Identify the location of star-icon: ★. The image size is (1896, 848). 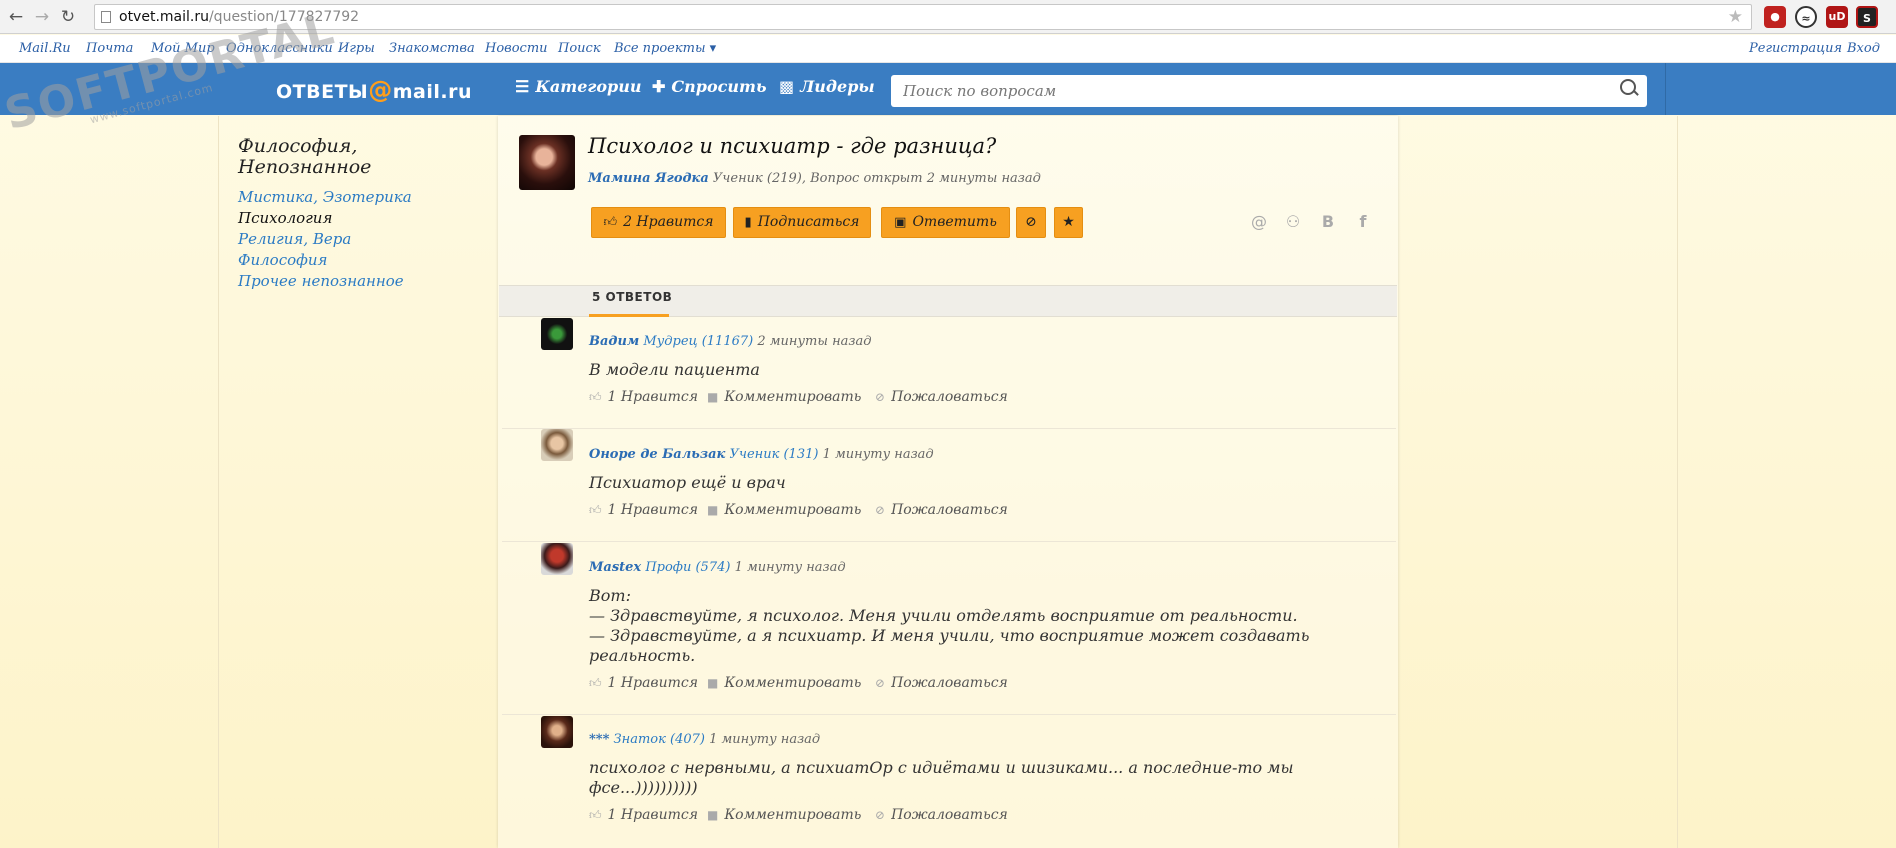
(1068, 222).